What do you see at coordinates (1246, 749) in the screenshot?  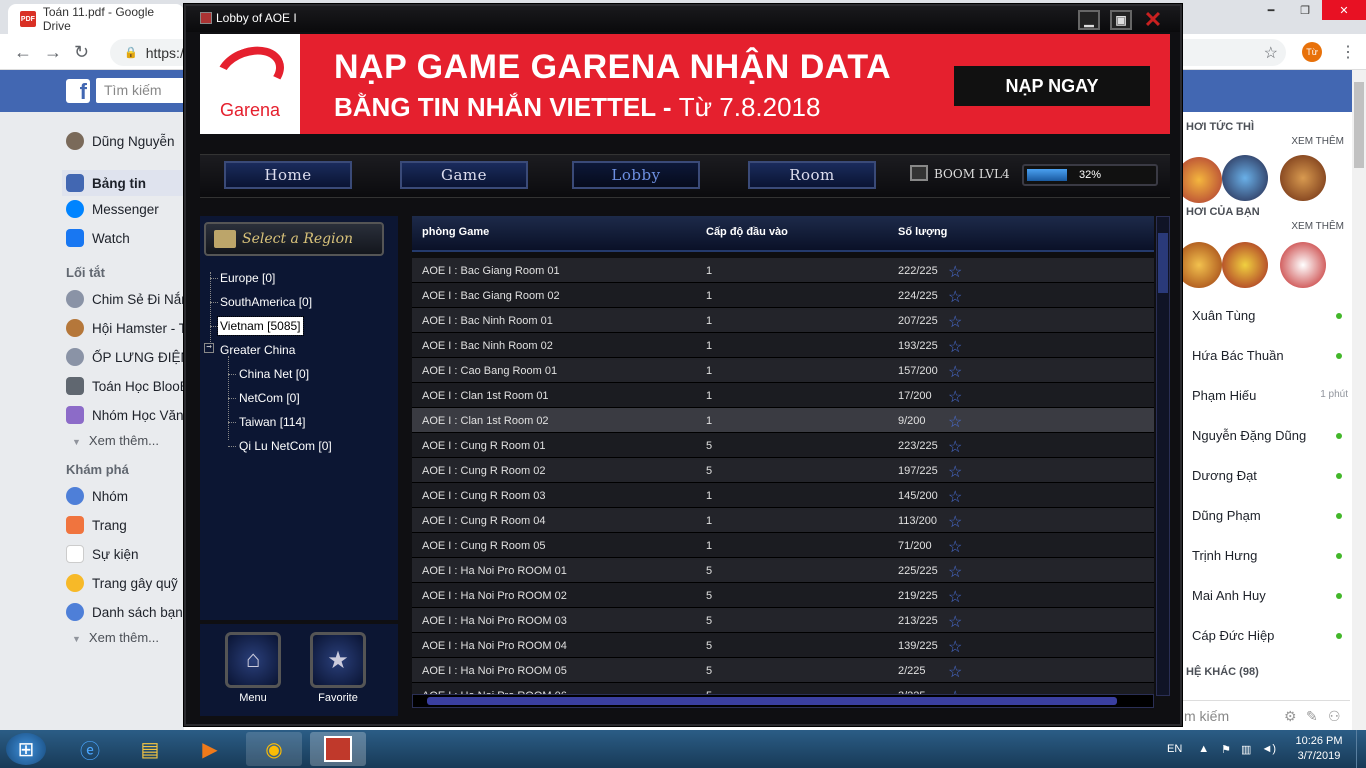 I see `network-icon: ▥` at bounding box center [1246, 749].